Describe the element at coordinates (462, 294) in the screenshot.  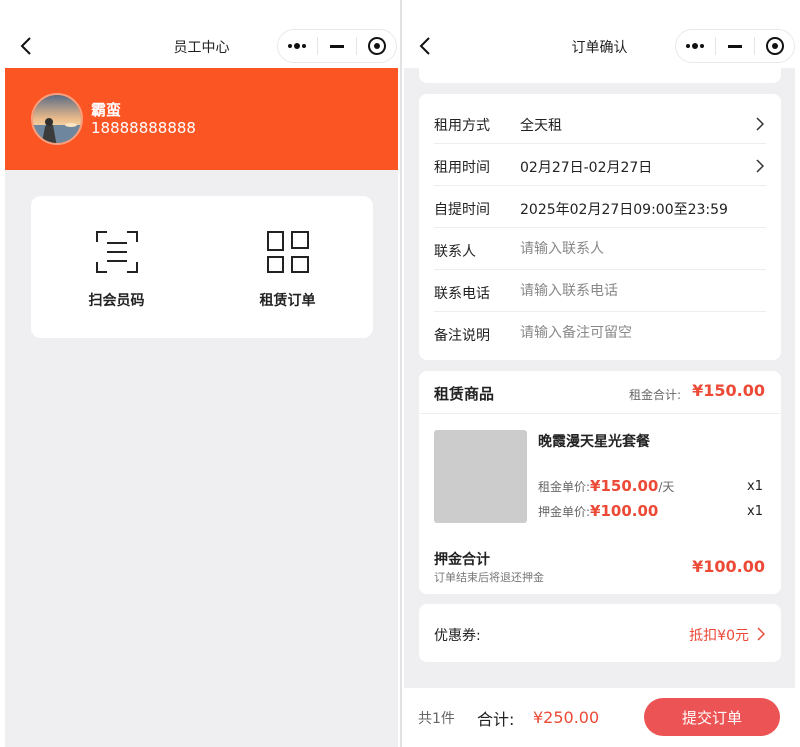
I see `contact-phone-label: 联系电话` at that location.